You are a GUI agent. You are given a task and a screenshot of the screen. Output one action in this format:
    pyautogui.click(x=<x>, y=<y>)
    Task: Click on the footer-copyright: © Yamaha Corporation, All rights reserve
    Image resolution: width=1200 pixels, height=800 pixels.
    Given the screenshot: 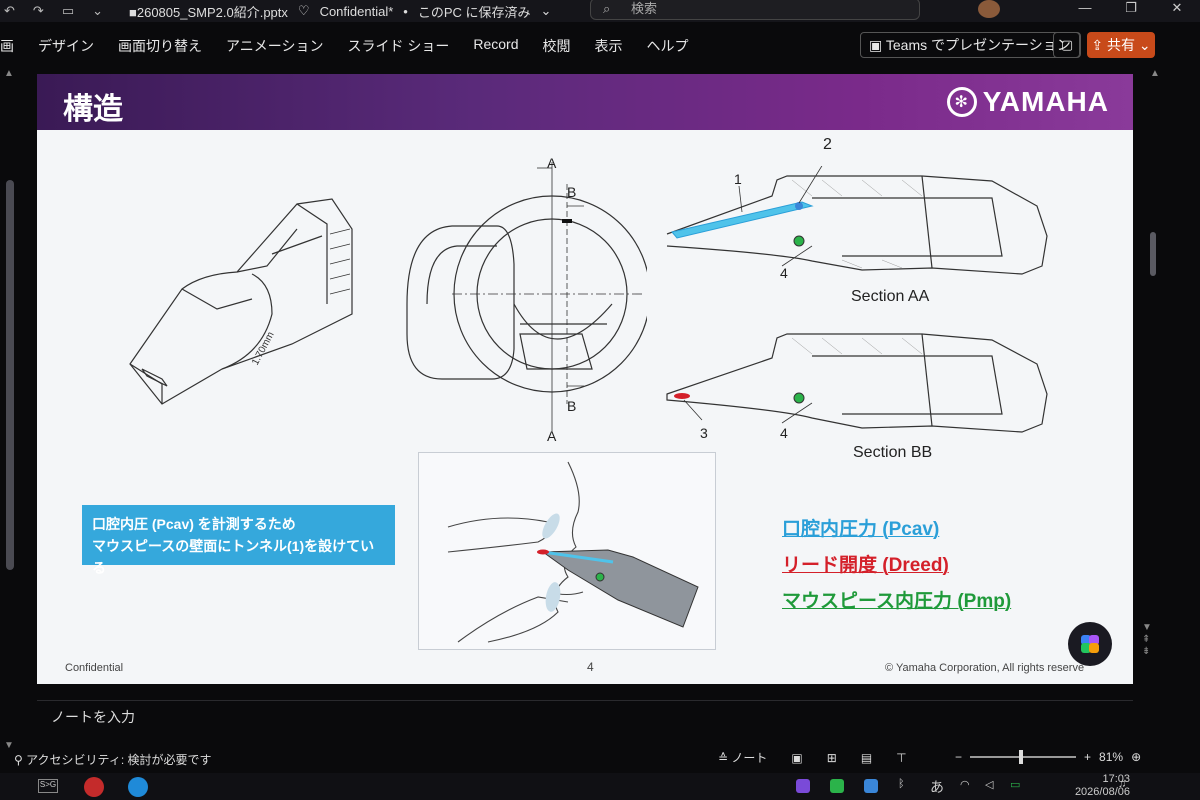 What is the action you would take?
    pyautogui.click(x=985, y=668)
    